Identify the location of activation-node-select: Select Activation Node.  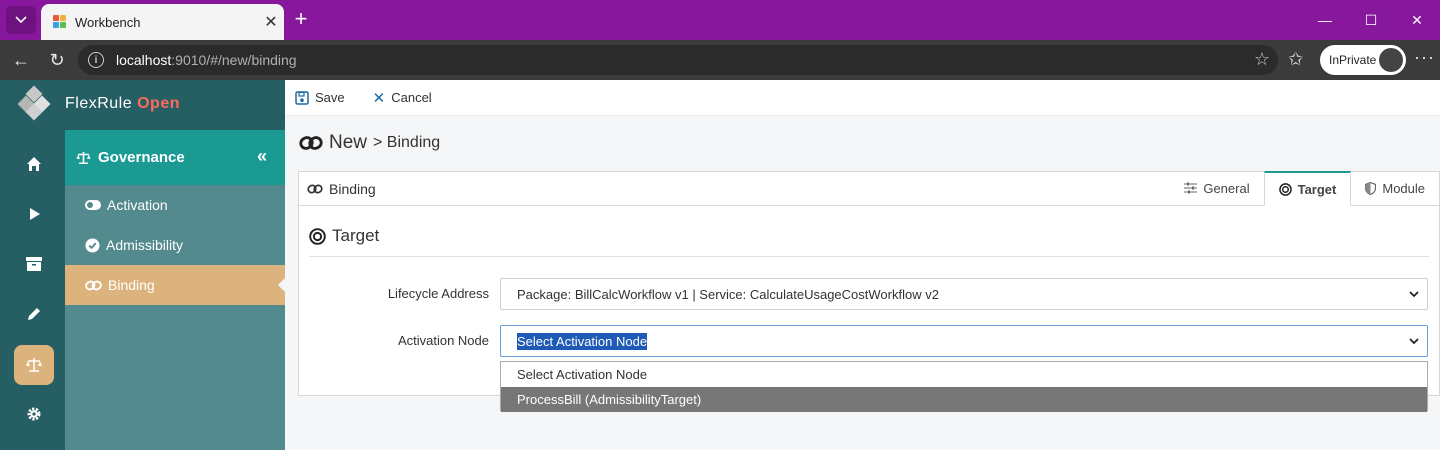
(964, 341).